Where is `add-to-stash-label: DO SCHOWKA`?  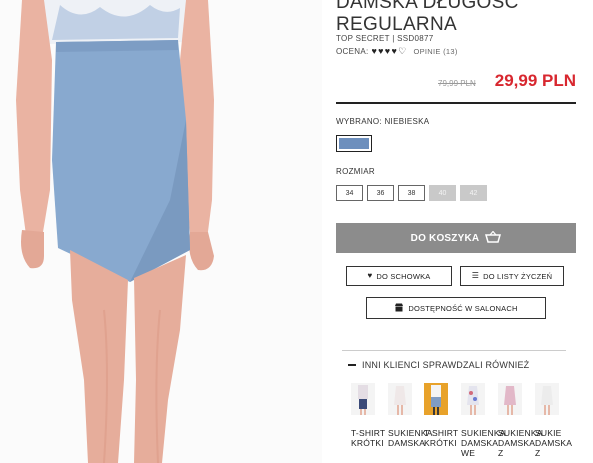
add-to-stash-label: DO SCHOWKA is located at coordinates (403, 276).